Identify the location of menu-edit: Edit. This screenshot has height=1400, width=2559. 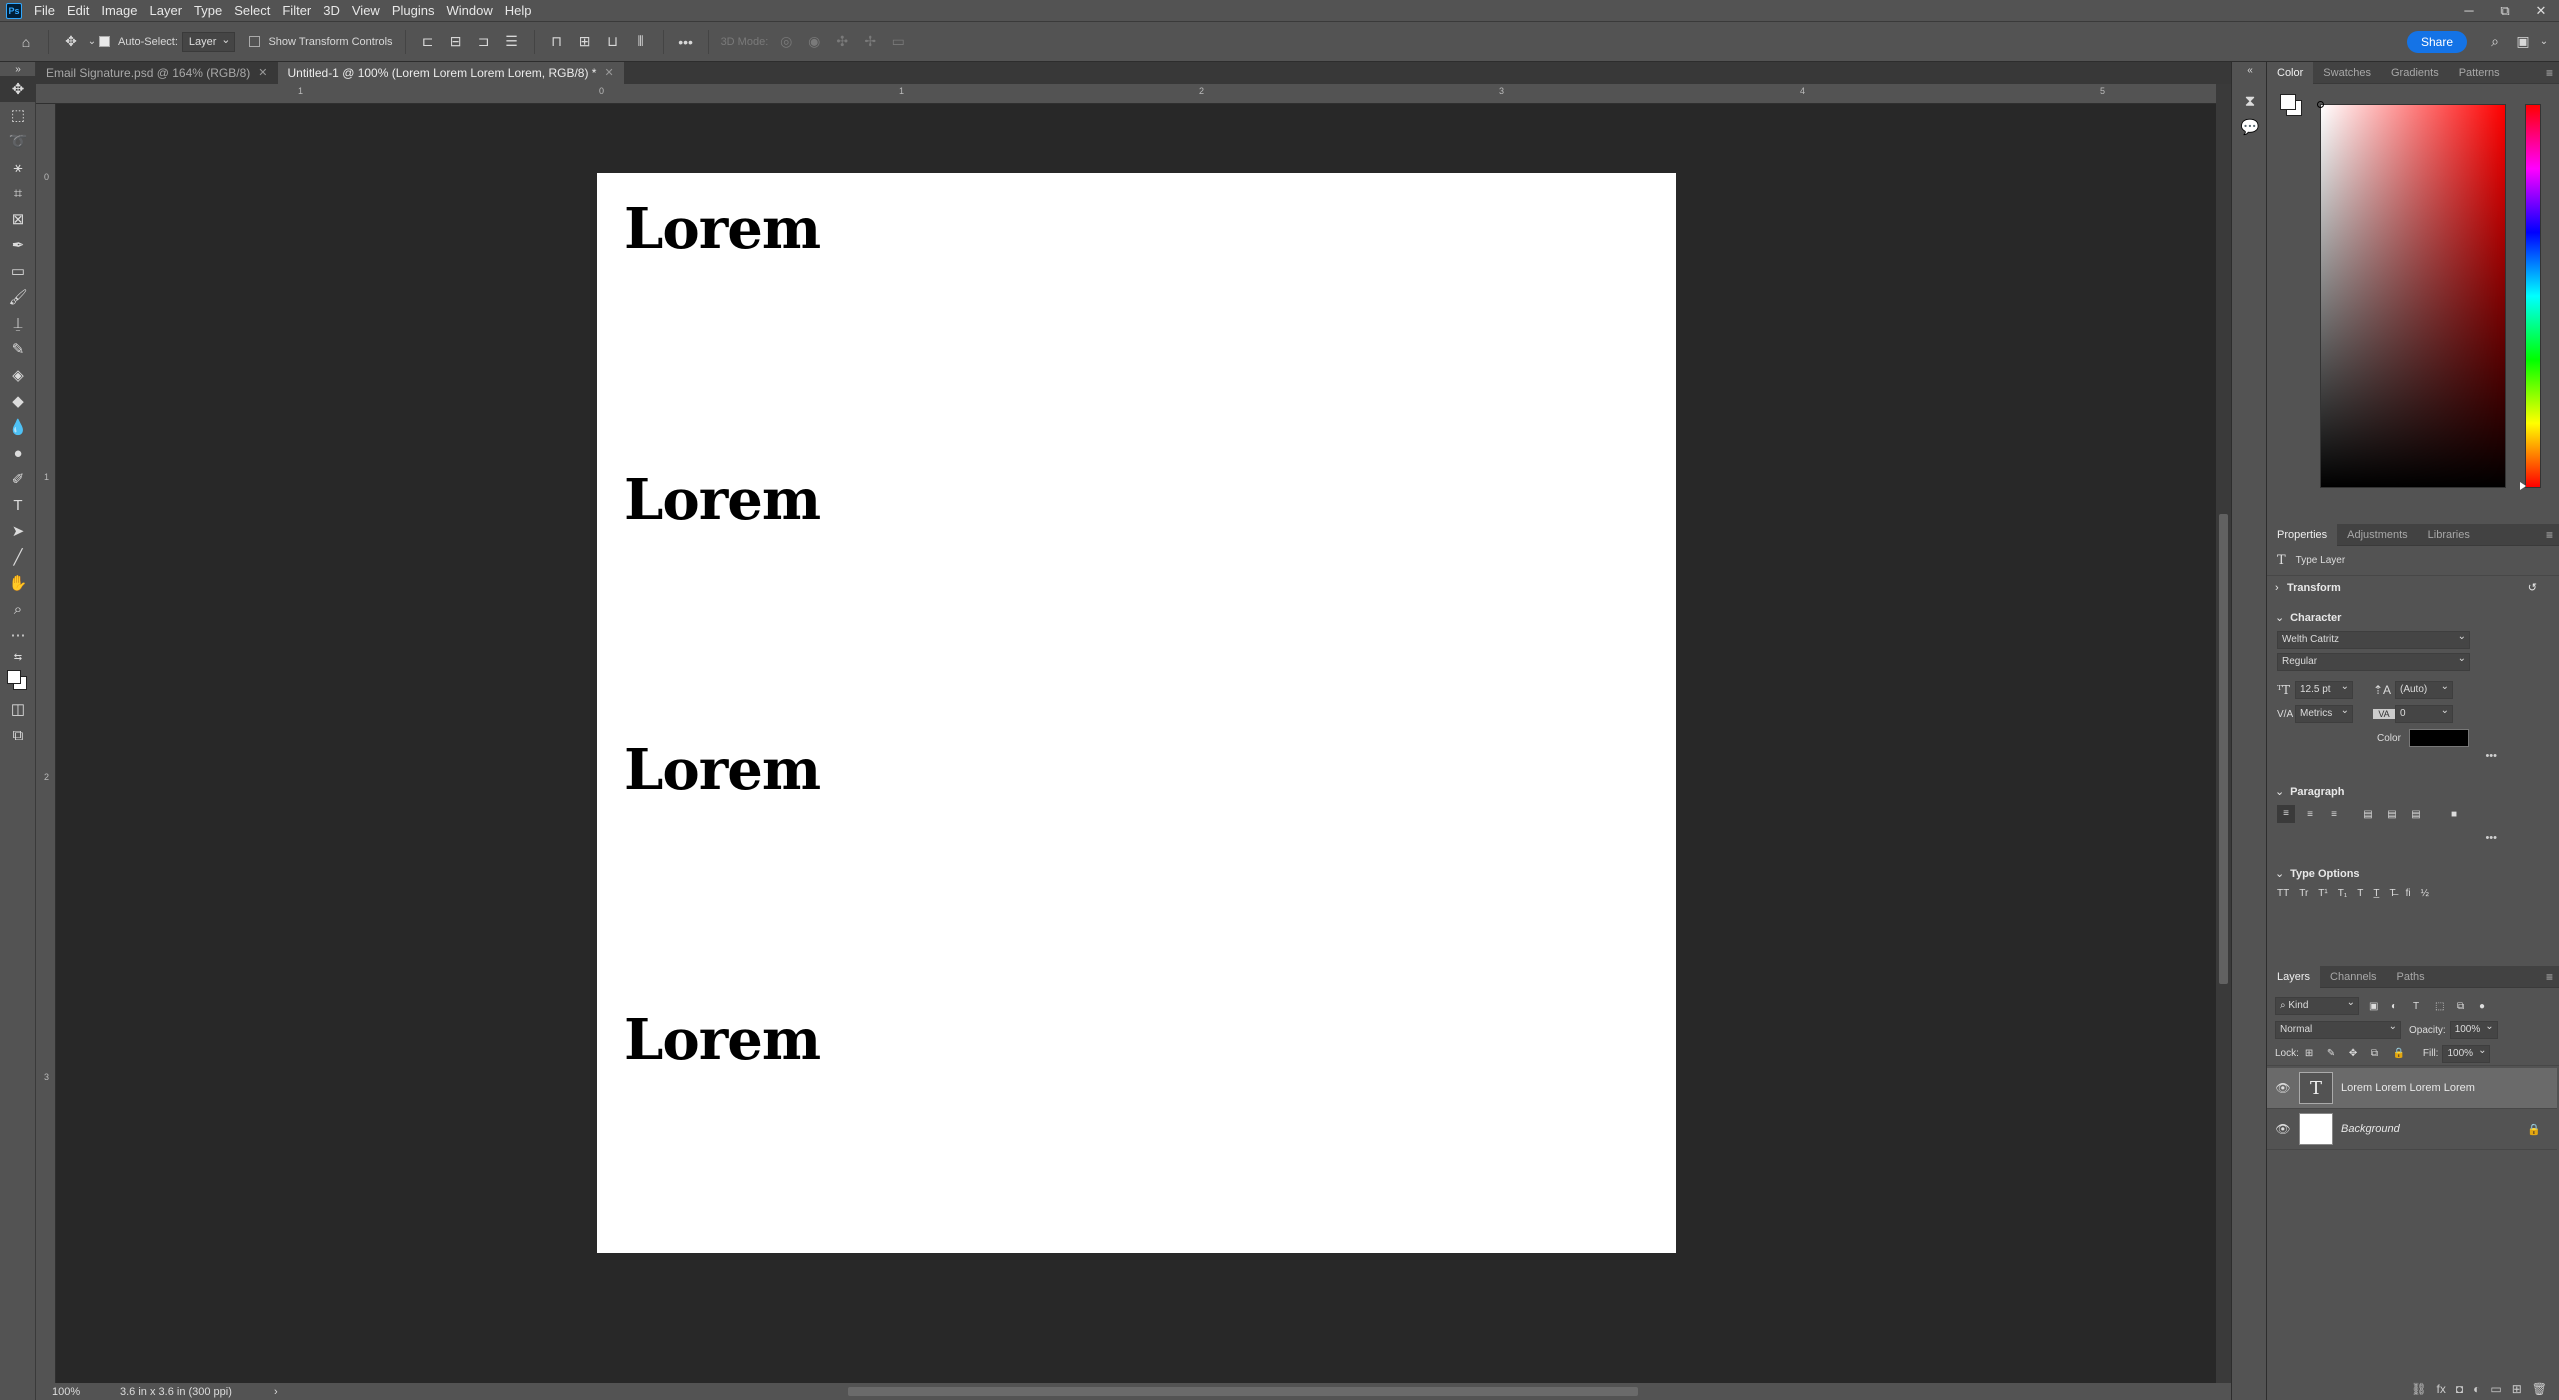
(78, 11).